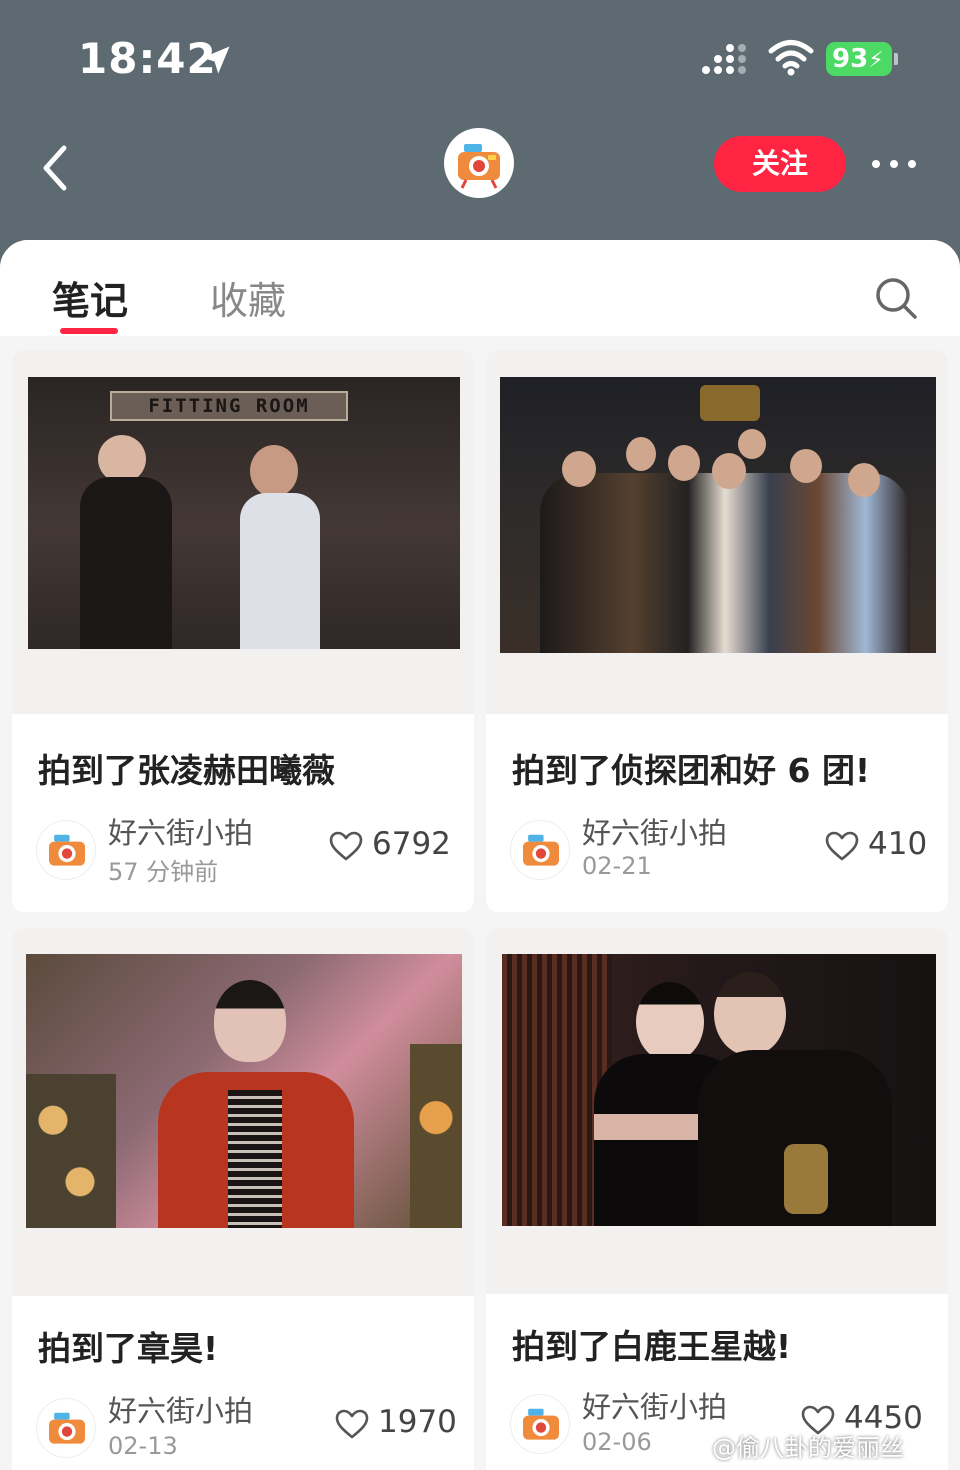 This screenshot has height=1470, width=960. What do you see at coordinates (147, 58) in the screenshot?
I see `status-time: 18:42` at bounding box center [147, 58].